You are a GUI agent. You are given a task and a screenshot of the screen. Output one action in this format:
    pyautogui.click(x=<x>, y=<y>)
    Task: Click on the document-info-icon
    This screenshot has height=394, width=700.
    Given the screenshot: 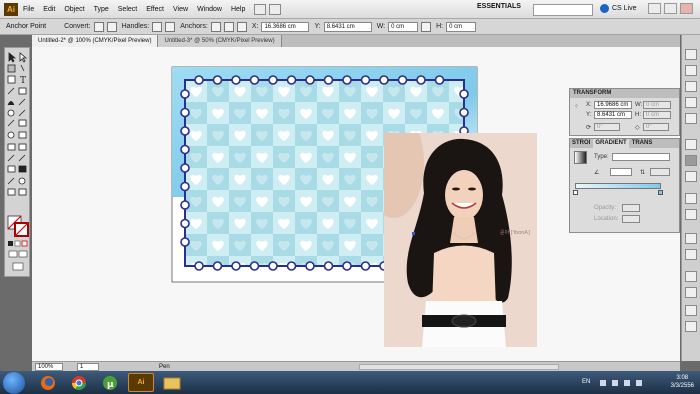 What is the action you would take?
    pyautogui.click(x=691, y=326)
    